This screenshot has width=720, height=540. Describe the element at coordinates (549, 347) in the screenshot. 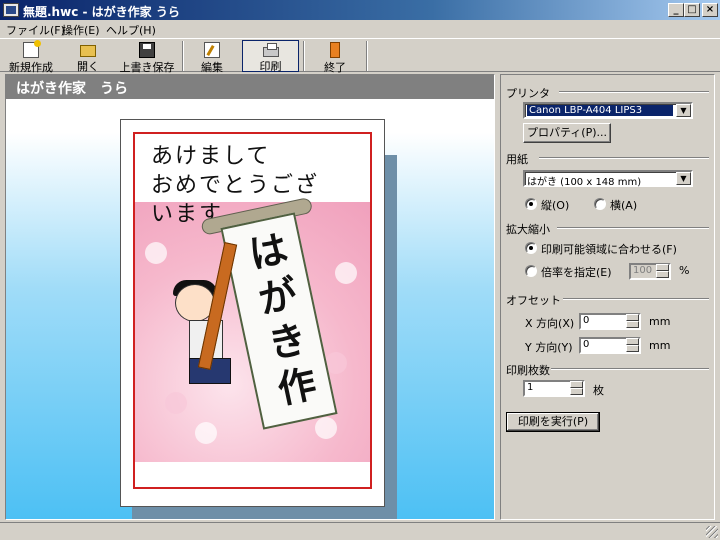

I see `offset-y-label: Y 方向(Y)` at that location.